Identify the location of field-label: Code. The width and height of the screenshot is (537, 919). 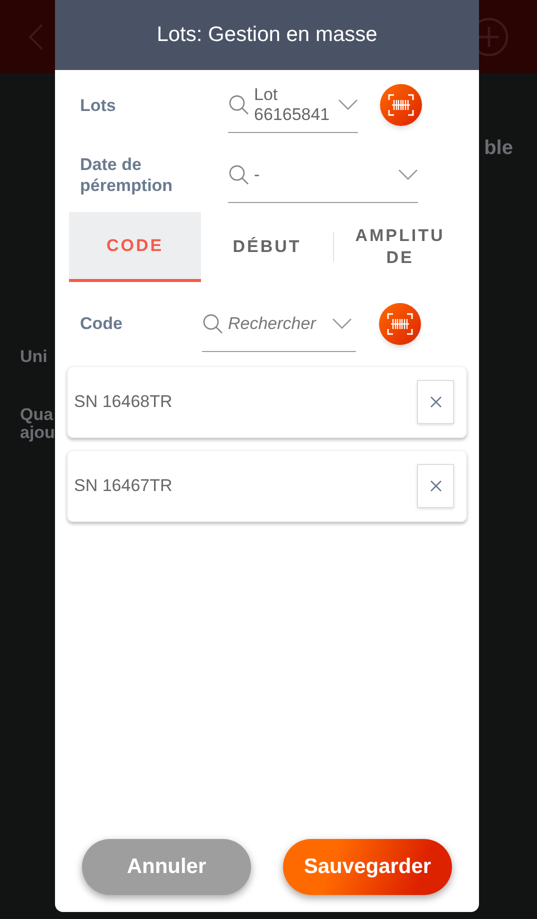
(101, 324).